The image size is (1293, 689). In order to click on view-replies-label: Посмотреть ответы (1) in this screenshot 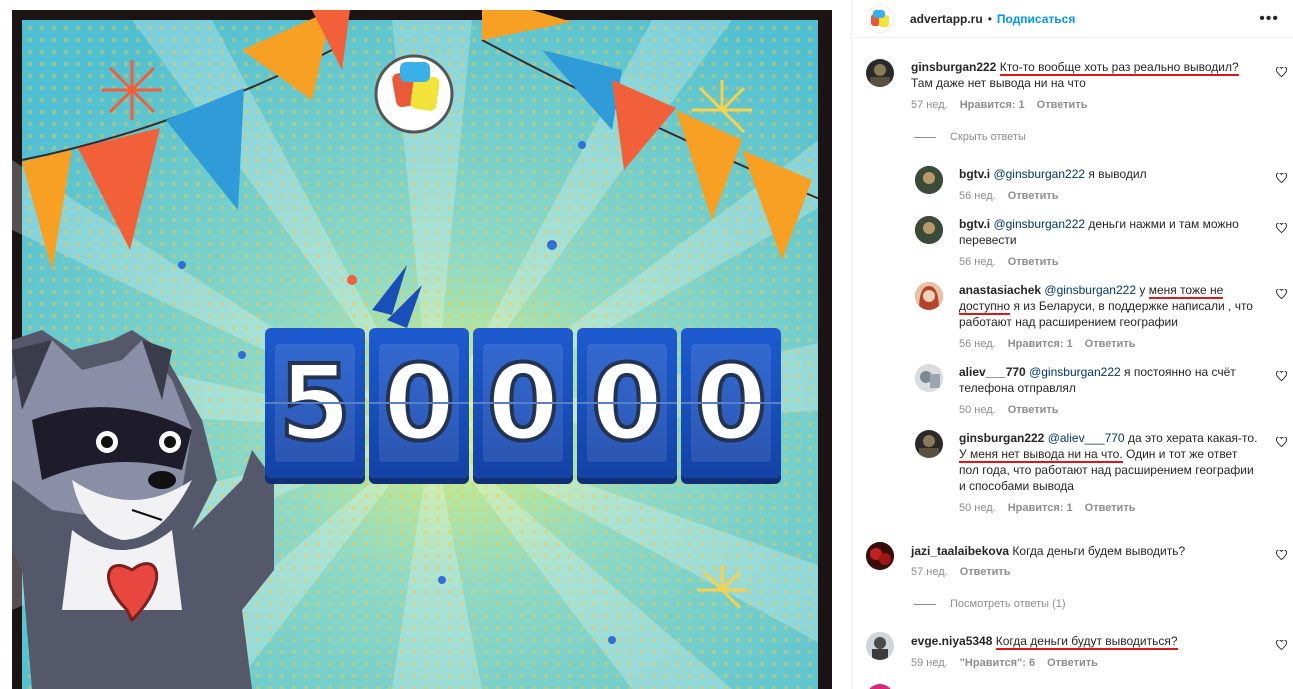, I will do `click(1008, 604)`.